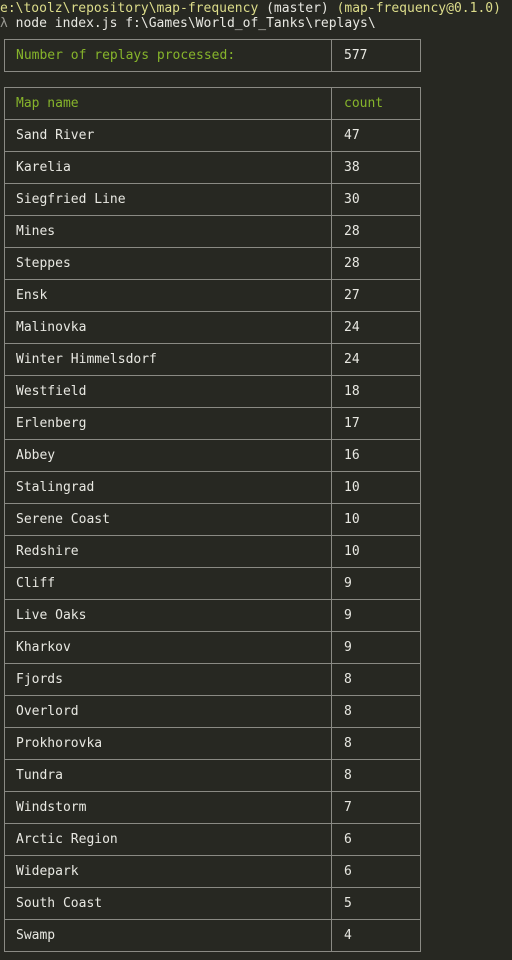  Describe the element at coordinates (168, 935) in the screenshot. I see `map-name-cell: Swamp` at that location.